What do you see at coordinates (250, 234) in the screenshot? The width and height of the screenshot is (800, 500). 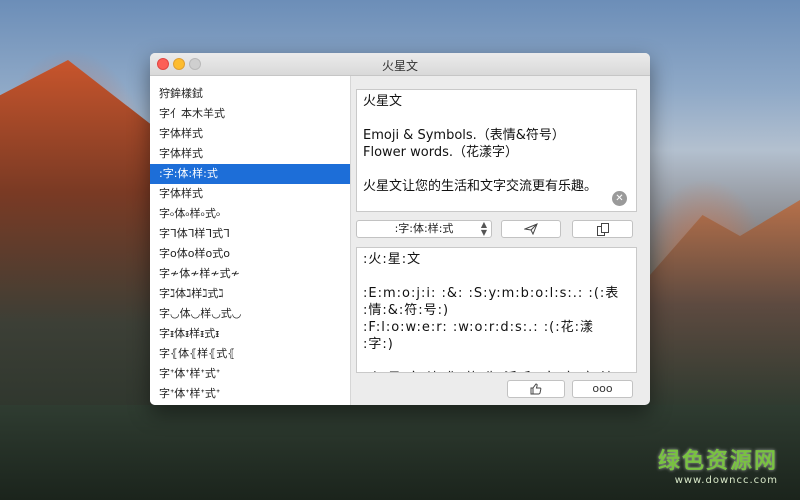 I see `style-list-item: 字ᒣ体ᒣ样ᒣ式ᒣ` at bounding box center [250, 234].